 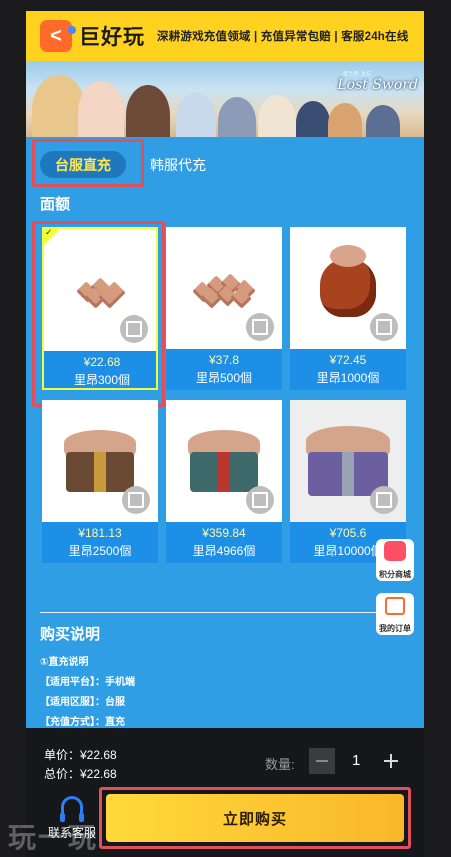 I want to click on highlight-box-tab, so click(x=88, y=163).